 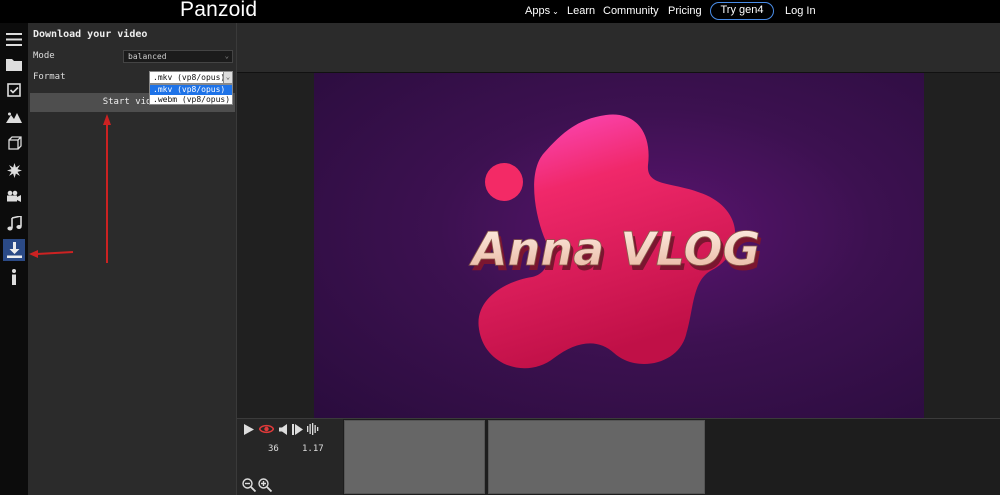 I want to click on format-option-mkv: .mkv (vp8/opus), so click(x=191, y=90).